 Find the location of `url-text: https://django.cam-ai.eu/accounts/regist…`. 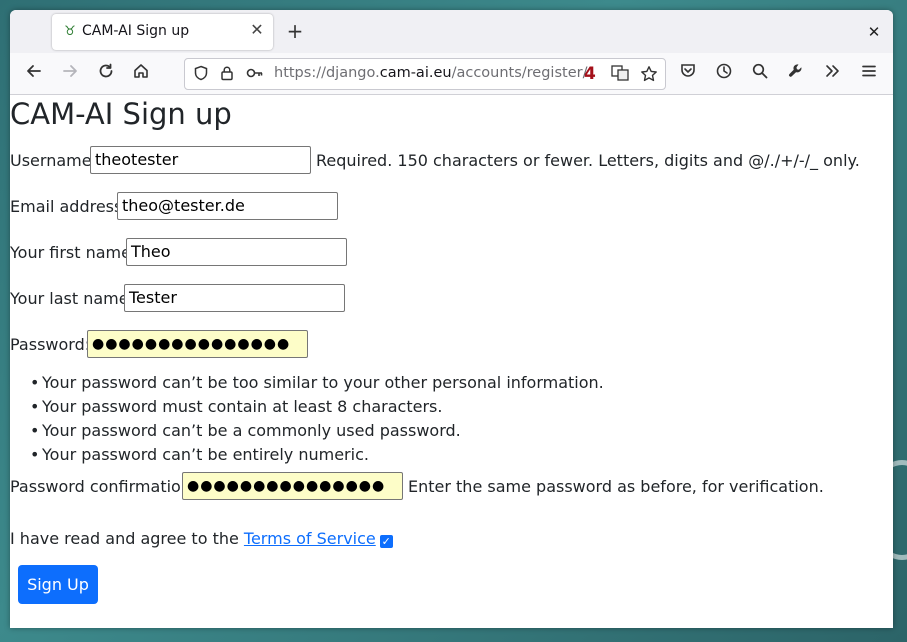

url-text: https://django.cam-ai.eu/accounts/regist… is located at coordinates (430, 73).